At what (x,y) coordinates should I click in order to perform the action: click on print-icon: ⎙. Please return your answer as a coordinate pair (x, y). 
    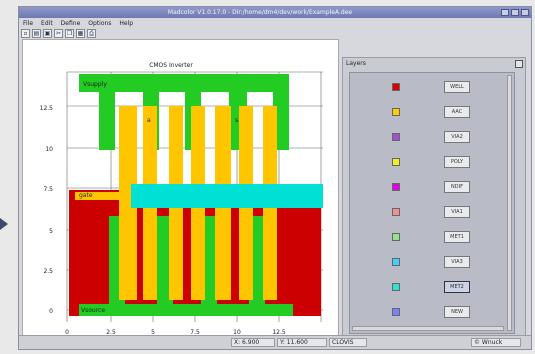
    Looking at the image, I should click on (91, 33).